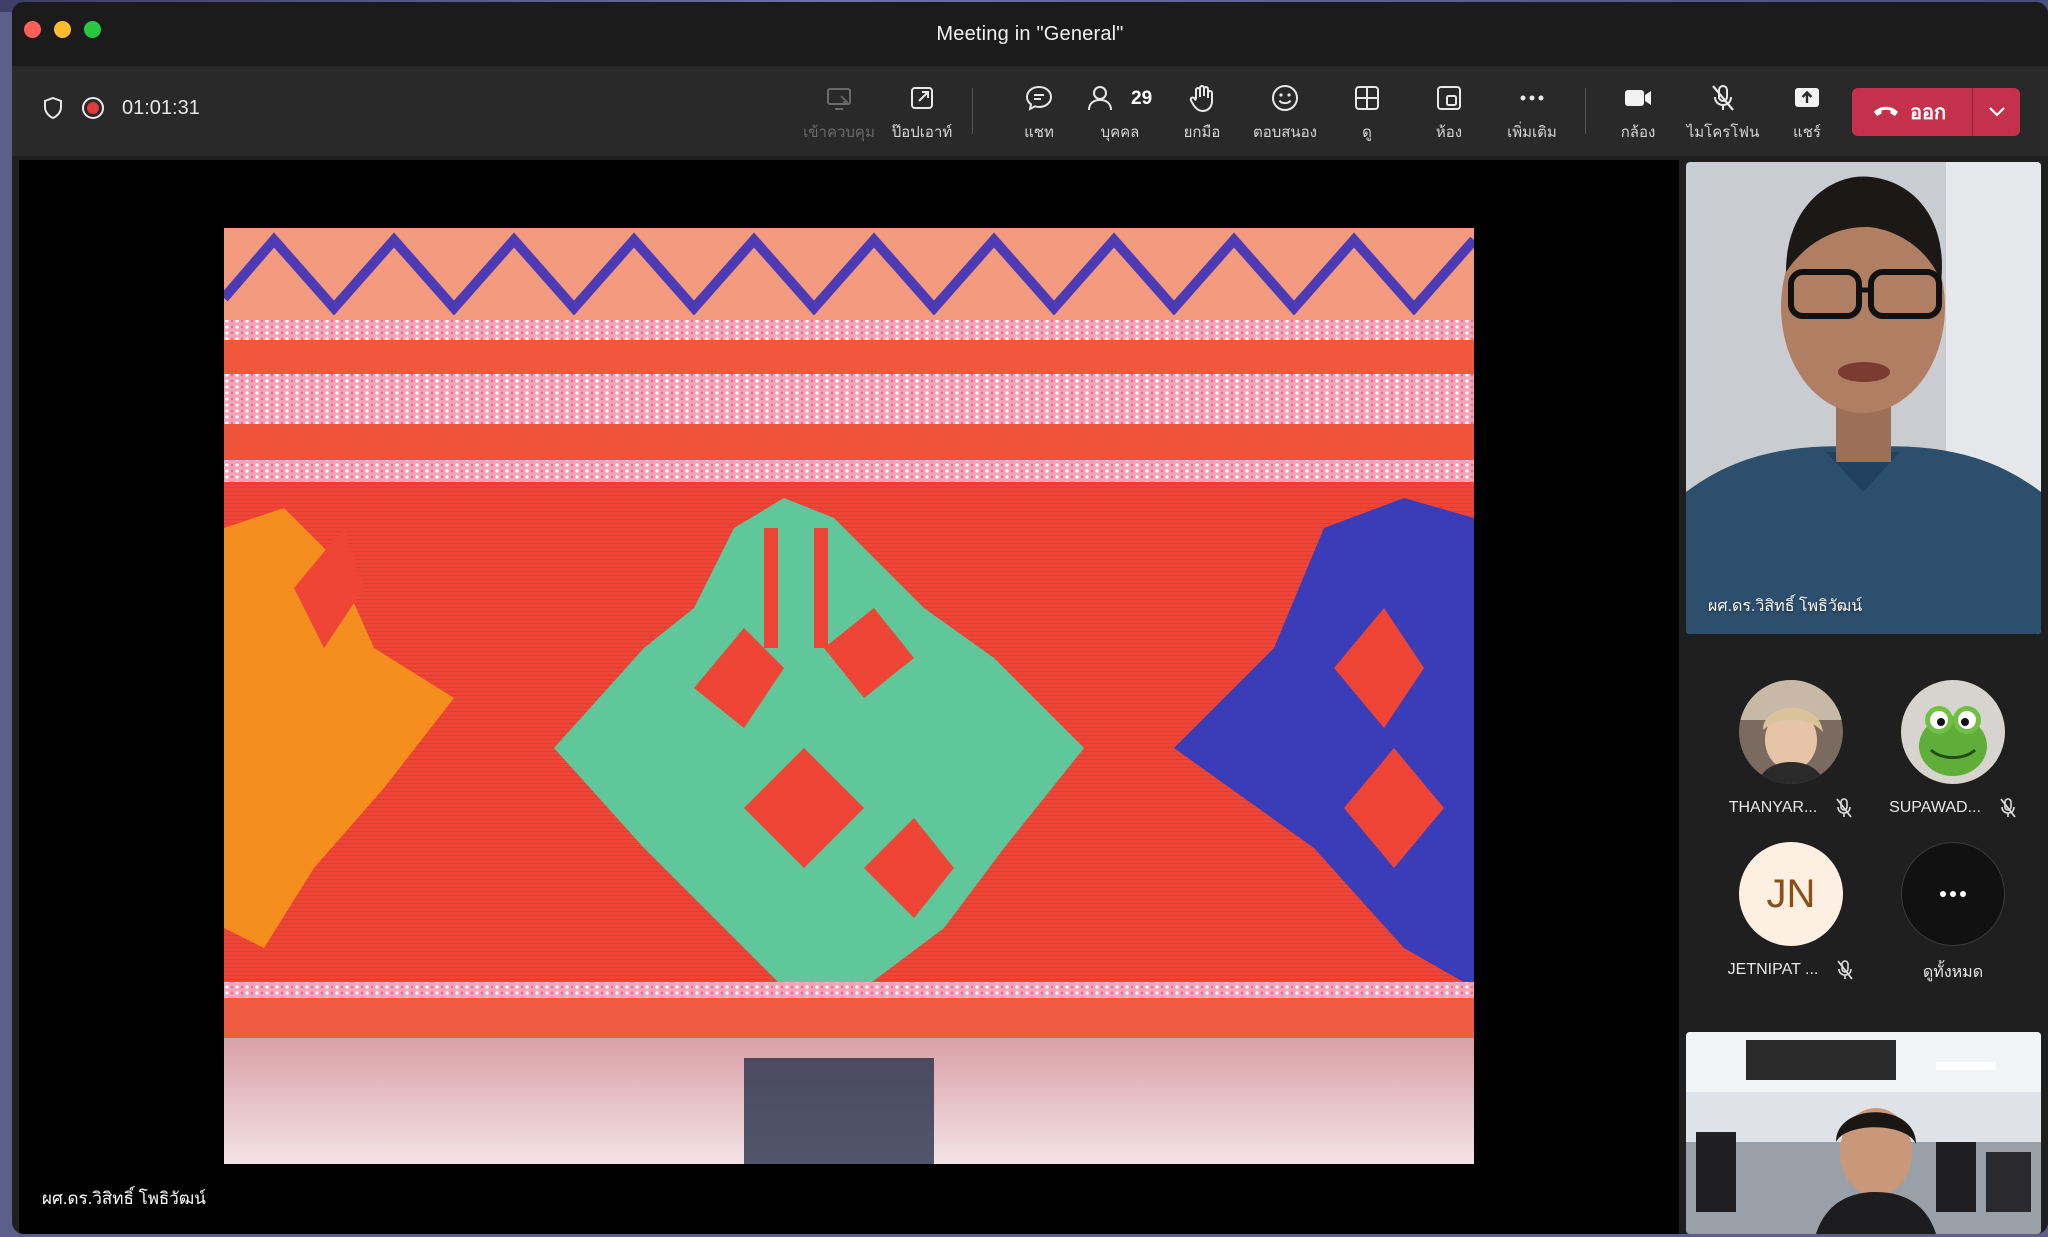  I want to click on maximize-window-button, so click(92, 29).